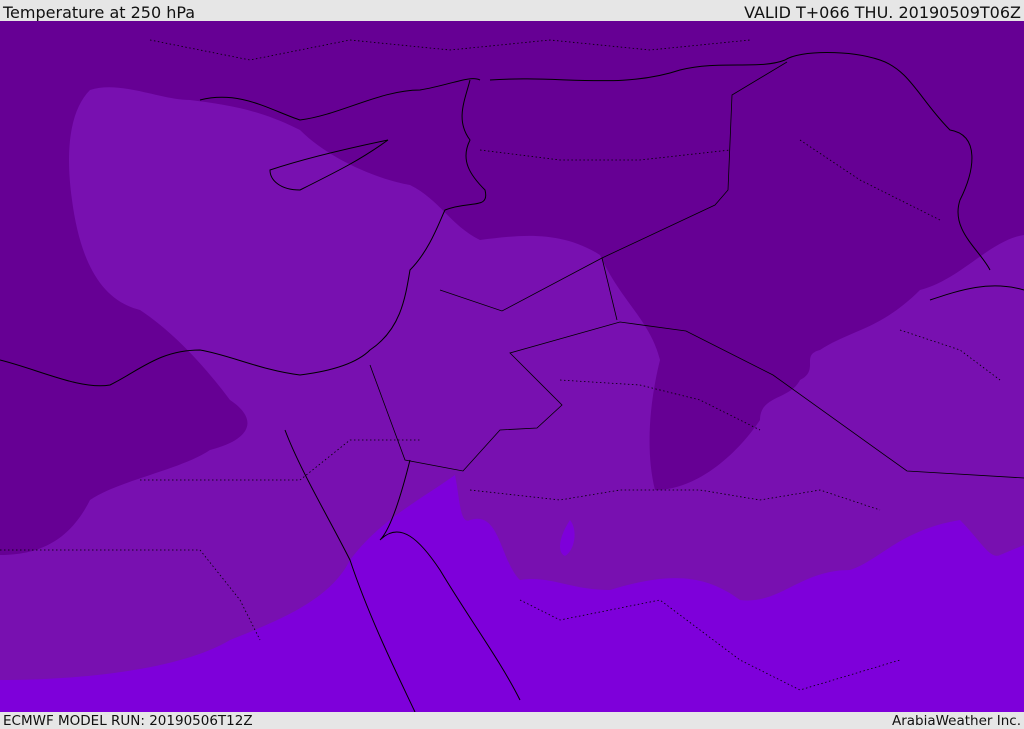 The height and width of the screenshot is (729, 1024). What do you see at coordinates (956, 721) in the screenshot?
I see `credit: ArabiaWeather Inc.` at bounding box center [956, 721].